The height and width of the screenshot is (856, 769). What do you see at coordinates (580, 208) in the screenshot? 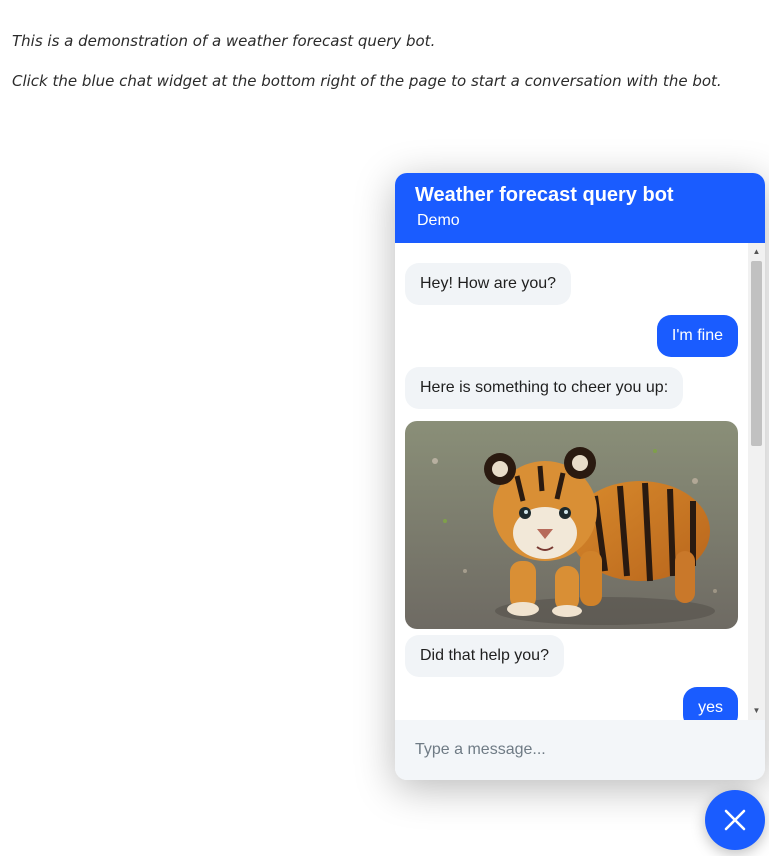
I see `chat-header: Weather forecast query bot Demo` at bounding box center [580, 208].